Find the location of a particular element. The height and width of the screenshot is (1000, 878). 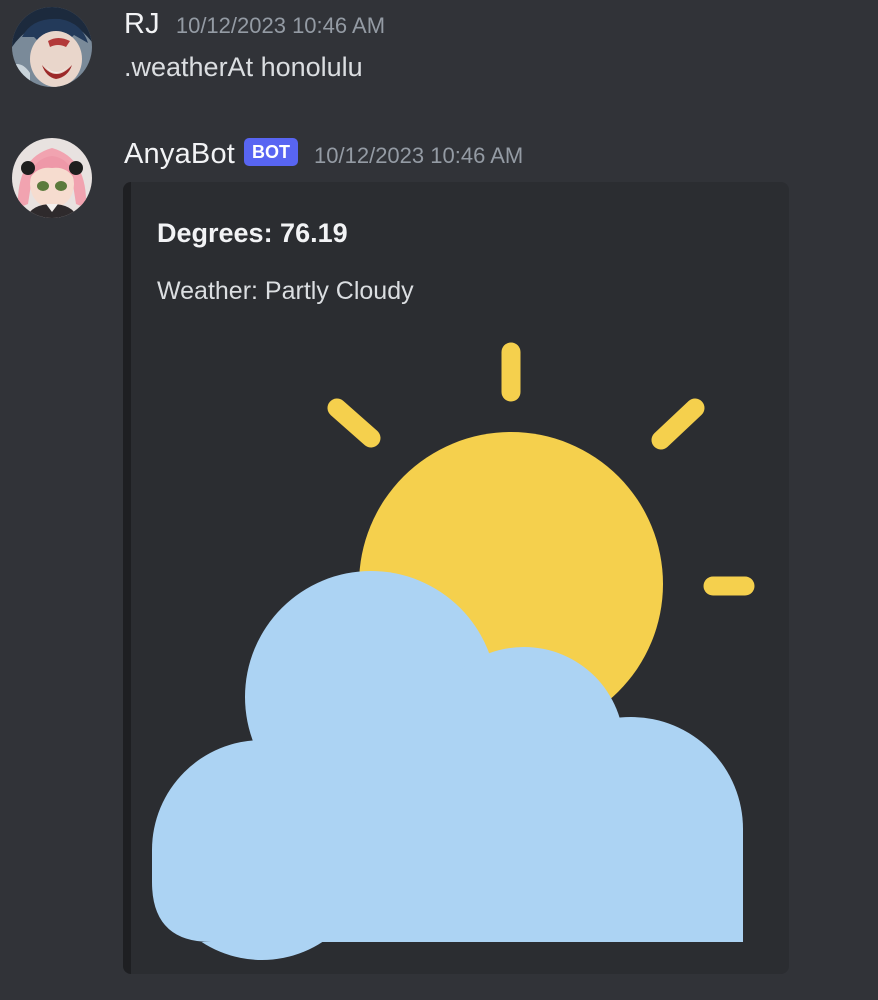

bot-avatar is located at coordinates (52, 178).